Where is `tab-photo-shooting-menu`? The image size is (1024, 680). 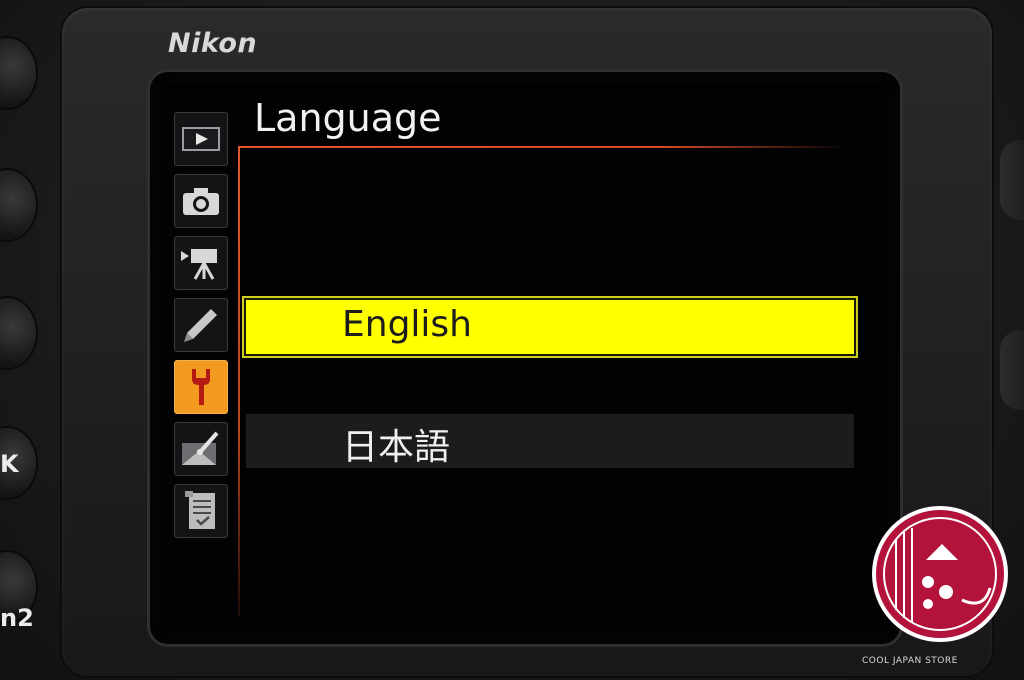 tab-photo-shooting-menu is located at coordinates (201, 201).